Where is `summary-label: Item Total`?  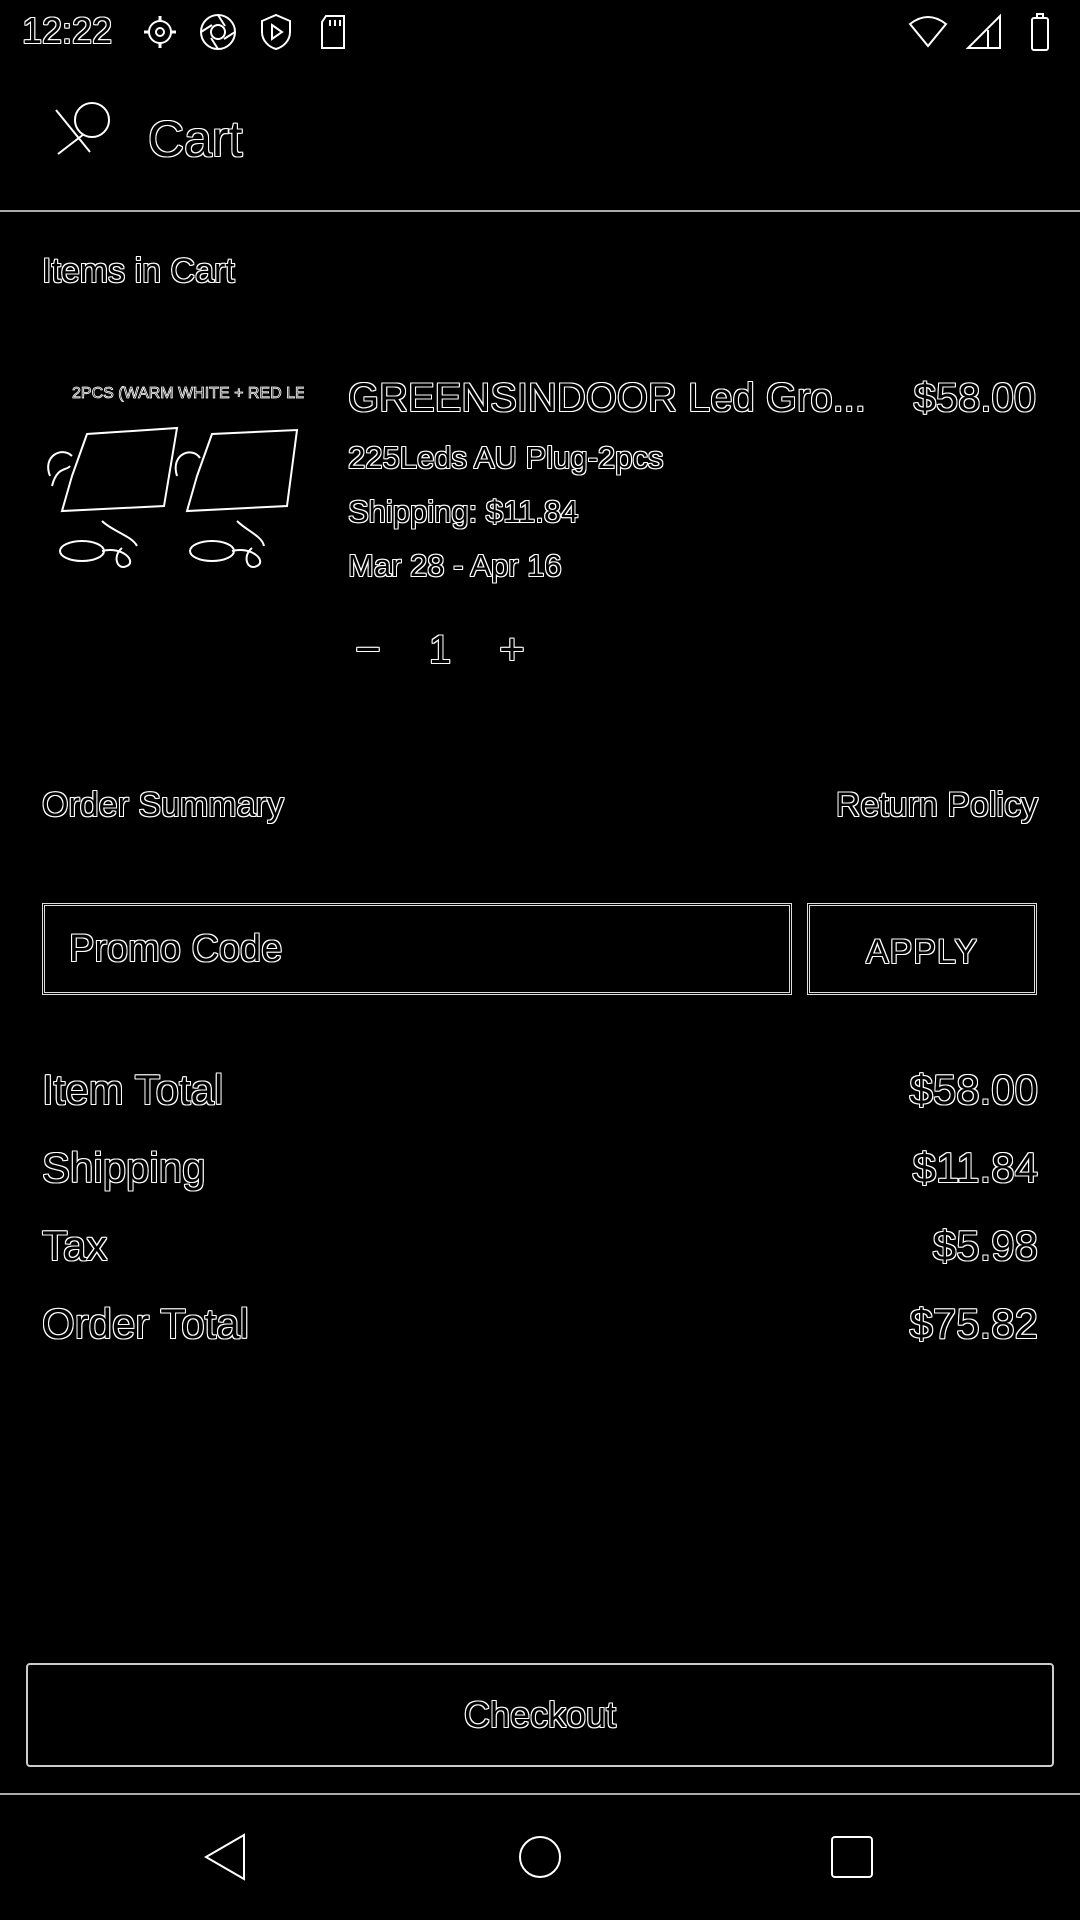 summary-label: Item Total is located at coordinates (133, 1089).